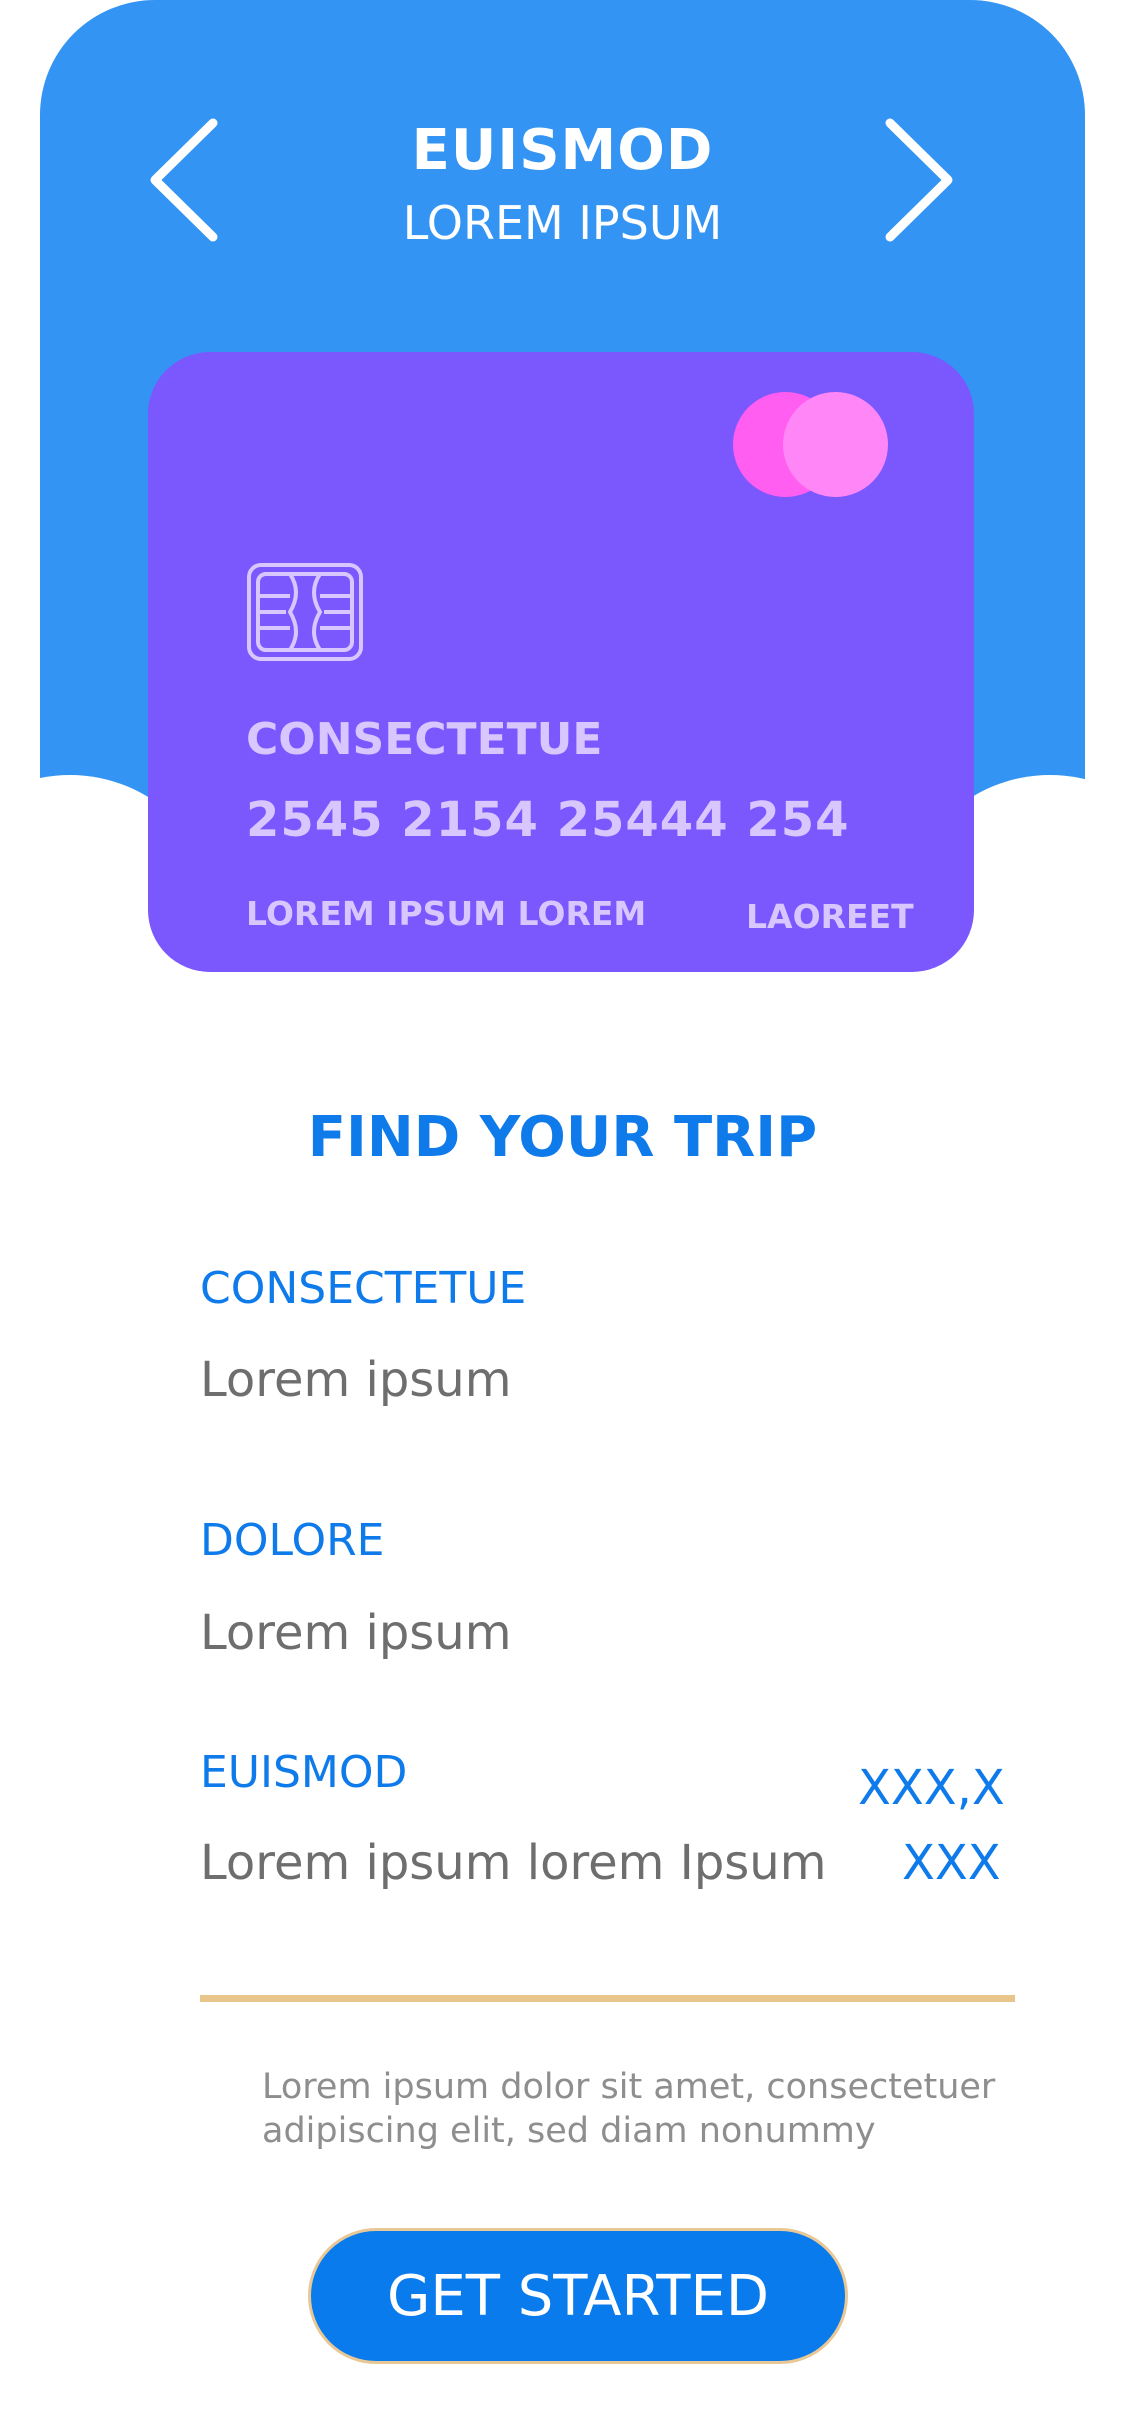  Describe the element at coordinates (363, 1288) in the screenshot. I see `field-label-consectetue: CONSECTETUE` at that location.